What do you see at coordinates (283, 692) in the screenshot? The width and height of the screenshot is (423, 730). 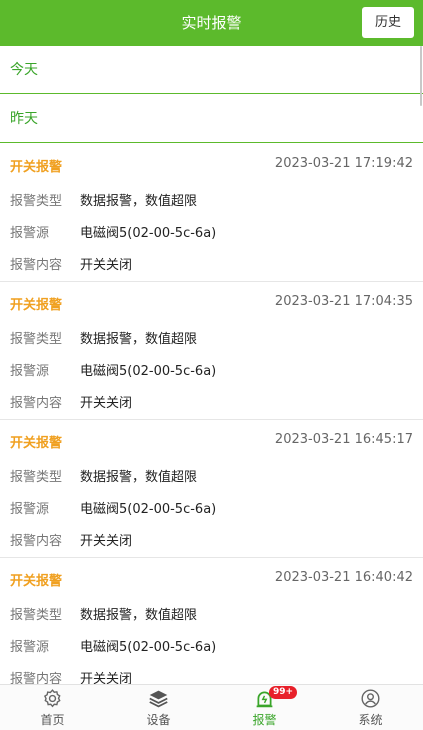 I see `alarm-count-badge: 99+` at bounding box center [283, 692].